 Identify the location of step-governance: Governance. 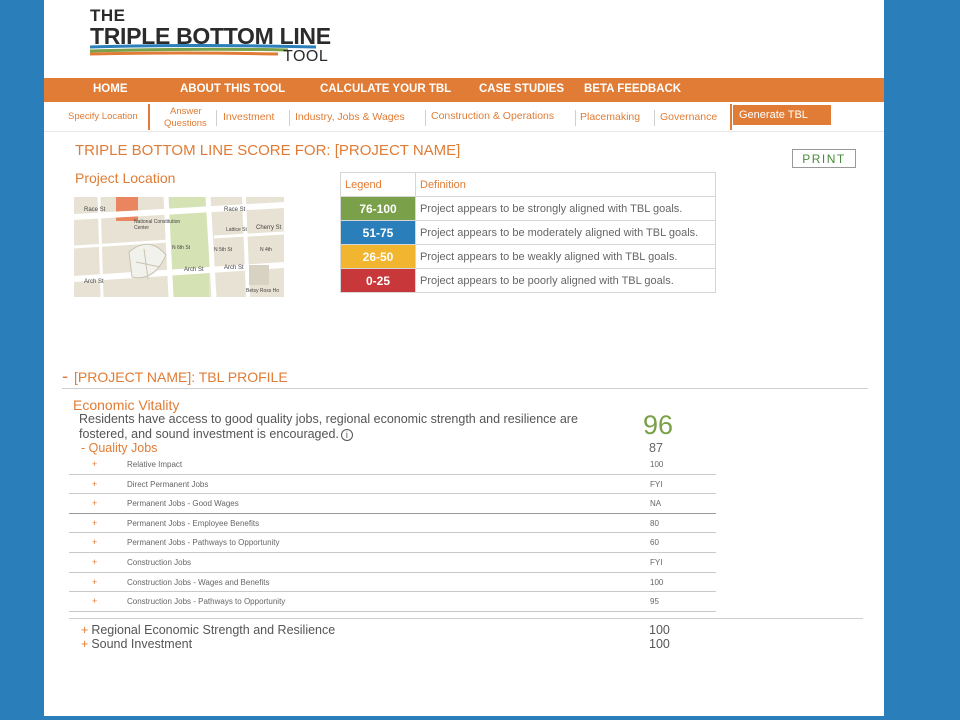
(688, 117).